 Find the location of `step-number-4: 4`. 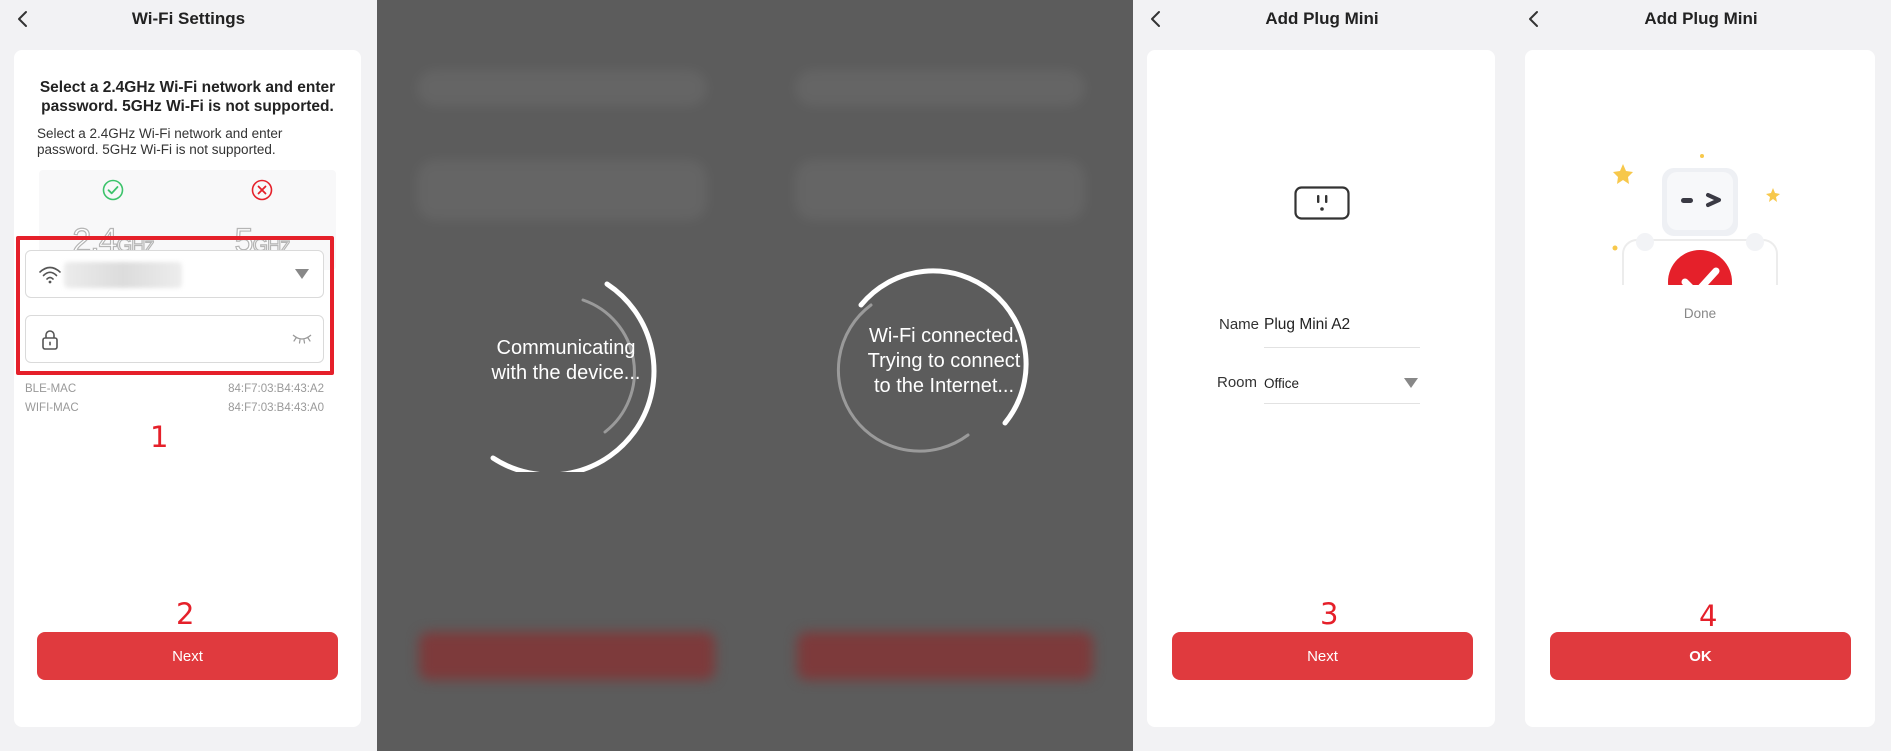

step-number-4: 4 is located at coordinates (1708, 616).